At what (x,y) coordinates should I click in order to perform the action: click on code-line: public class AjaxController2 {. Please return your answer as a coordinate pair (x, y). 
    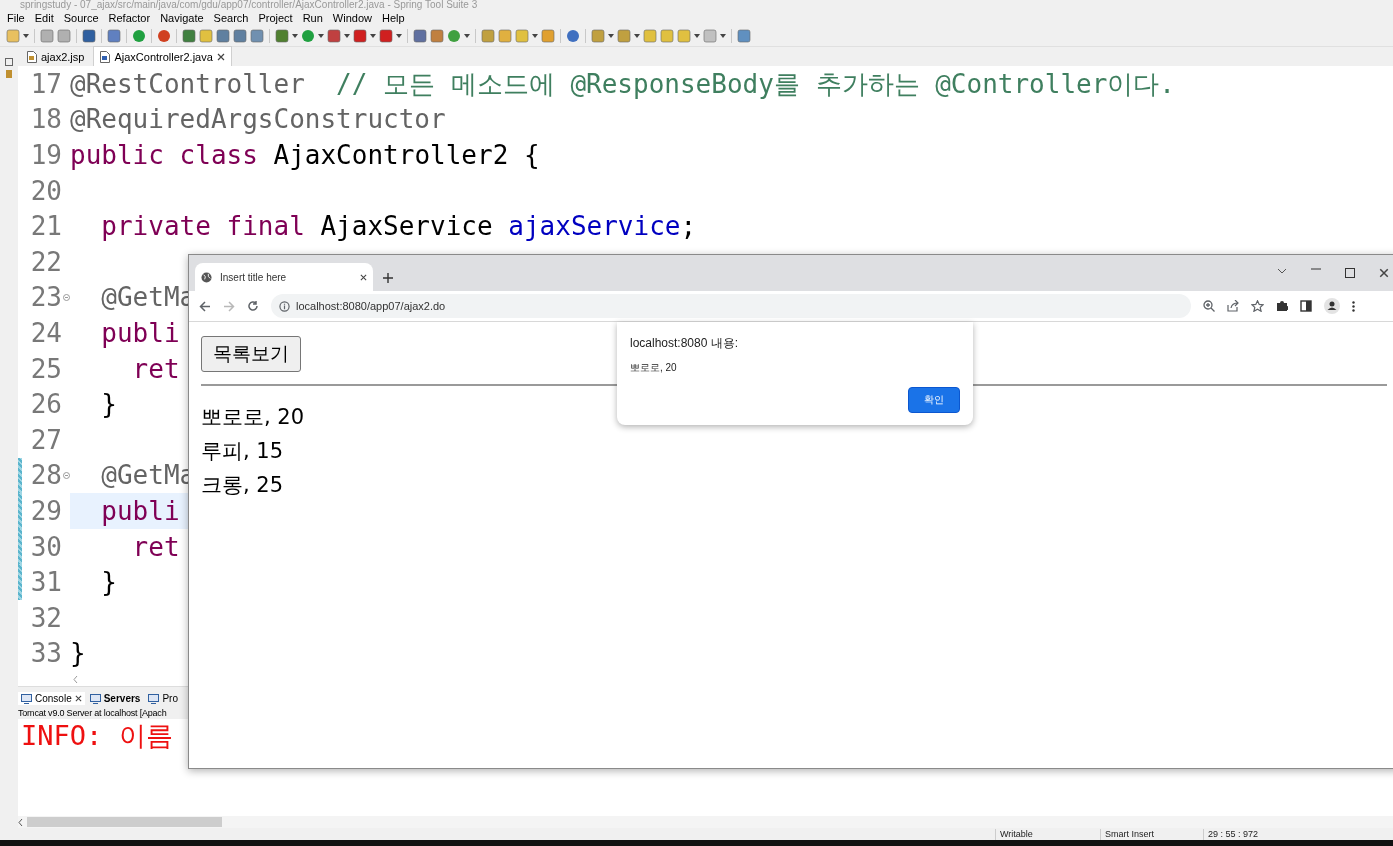
    Looking at the image, I should click on (305, 155).